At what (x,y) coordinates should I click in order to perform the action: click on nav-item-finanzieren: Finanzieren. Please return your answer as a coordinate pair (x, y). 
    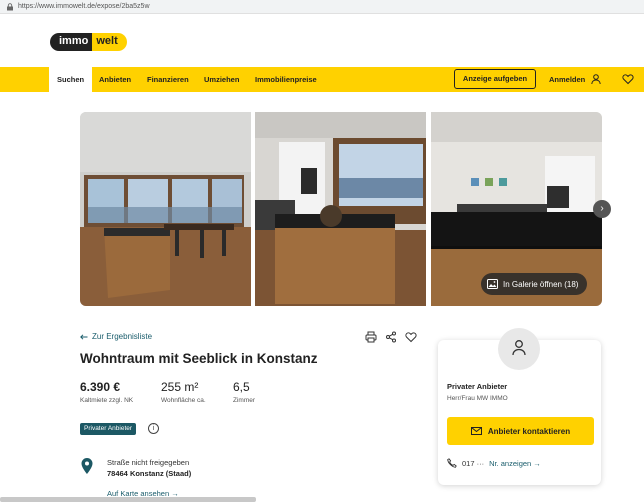
    Looking at the image, I should click on (168, 79).